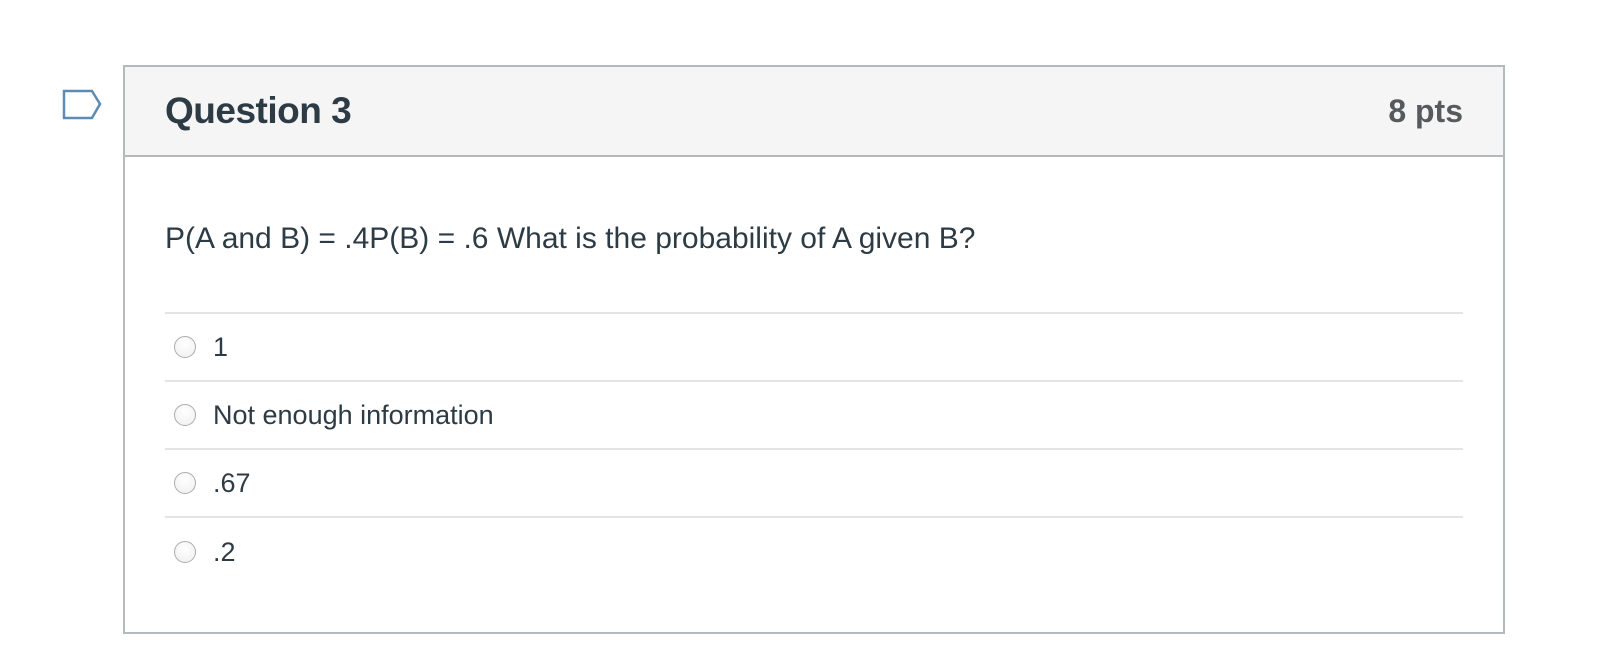 This screenshot has width=1624, height=668. I want to click on flag-question-icon, so click(83, 106).